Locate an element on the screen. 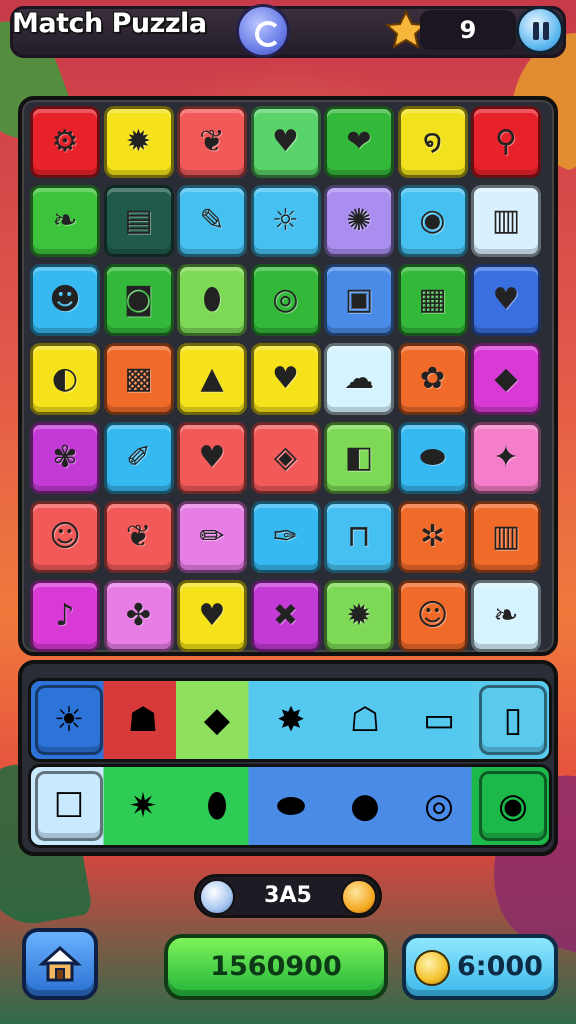 Image resolution: width=576 pixels, height=1024 pixels. board-tile: ▣ is located at coordinates (359, 300).